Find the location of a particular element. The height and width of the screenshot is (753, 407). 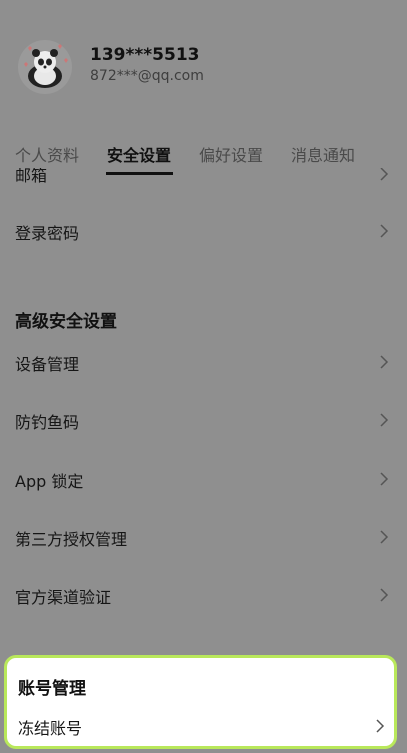

list-item-label: 邮箱 is located at coordinates (31, 176).